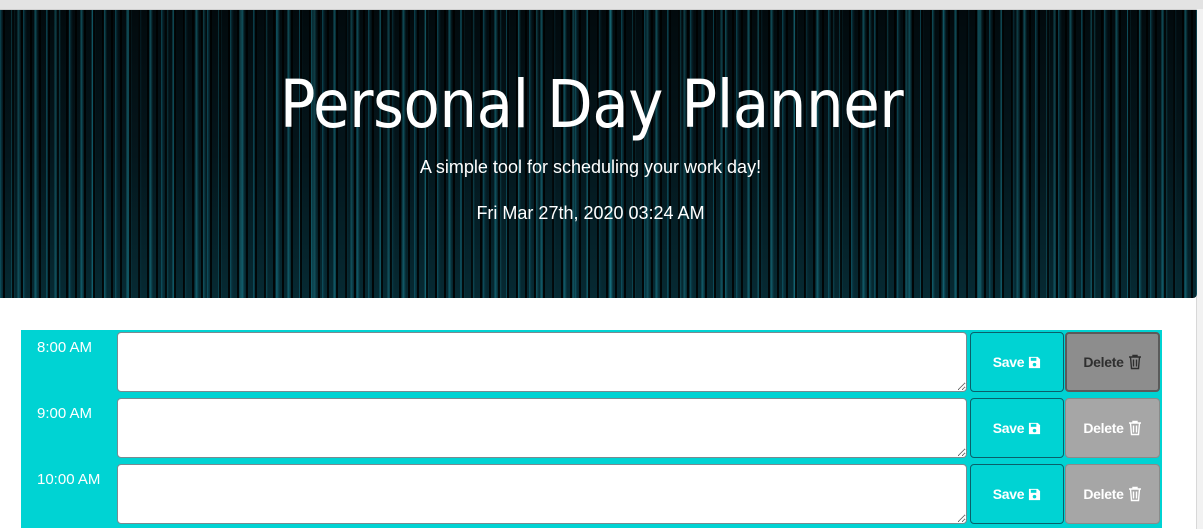 The width and height of the screenshot is (1203, 529). I want to click on hour-row-10am: 10:00 AM Save Delete, so click(591, 495).